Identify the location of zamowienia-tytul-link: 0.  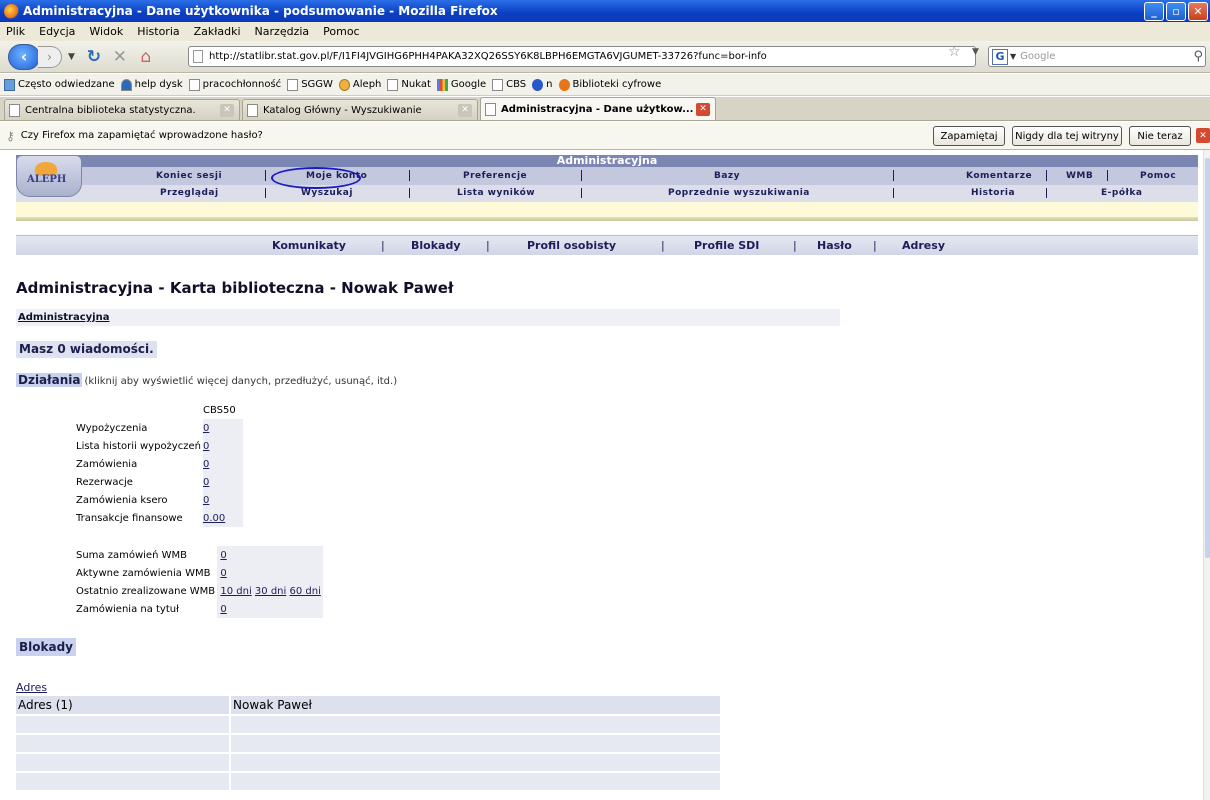
(223, 609).